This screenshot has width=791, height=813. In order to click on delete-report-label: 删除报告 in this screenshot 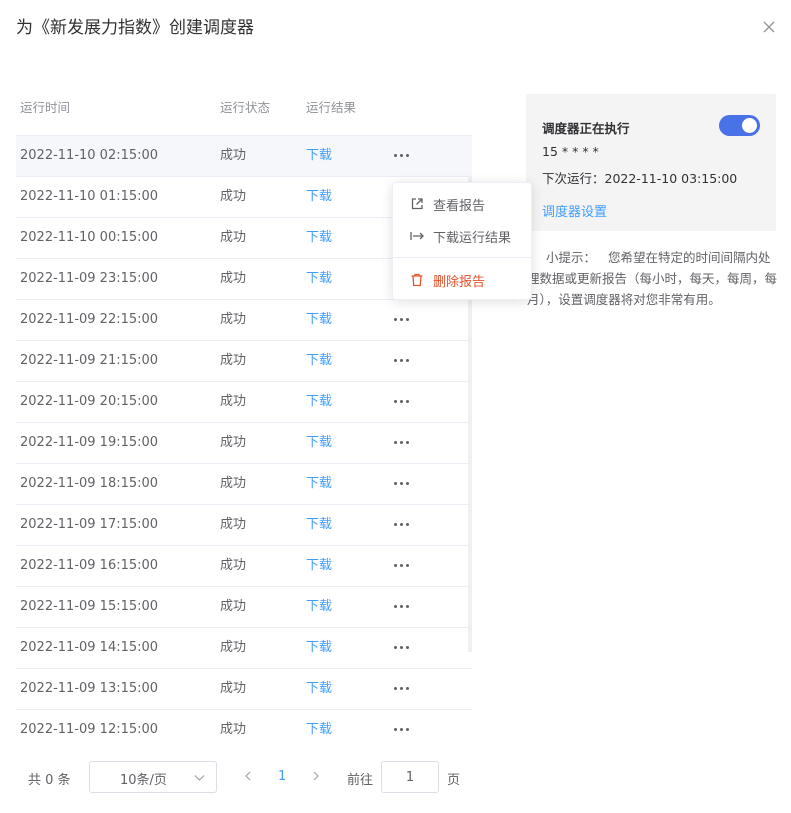, I will do `click(459, 282)`.